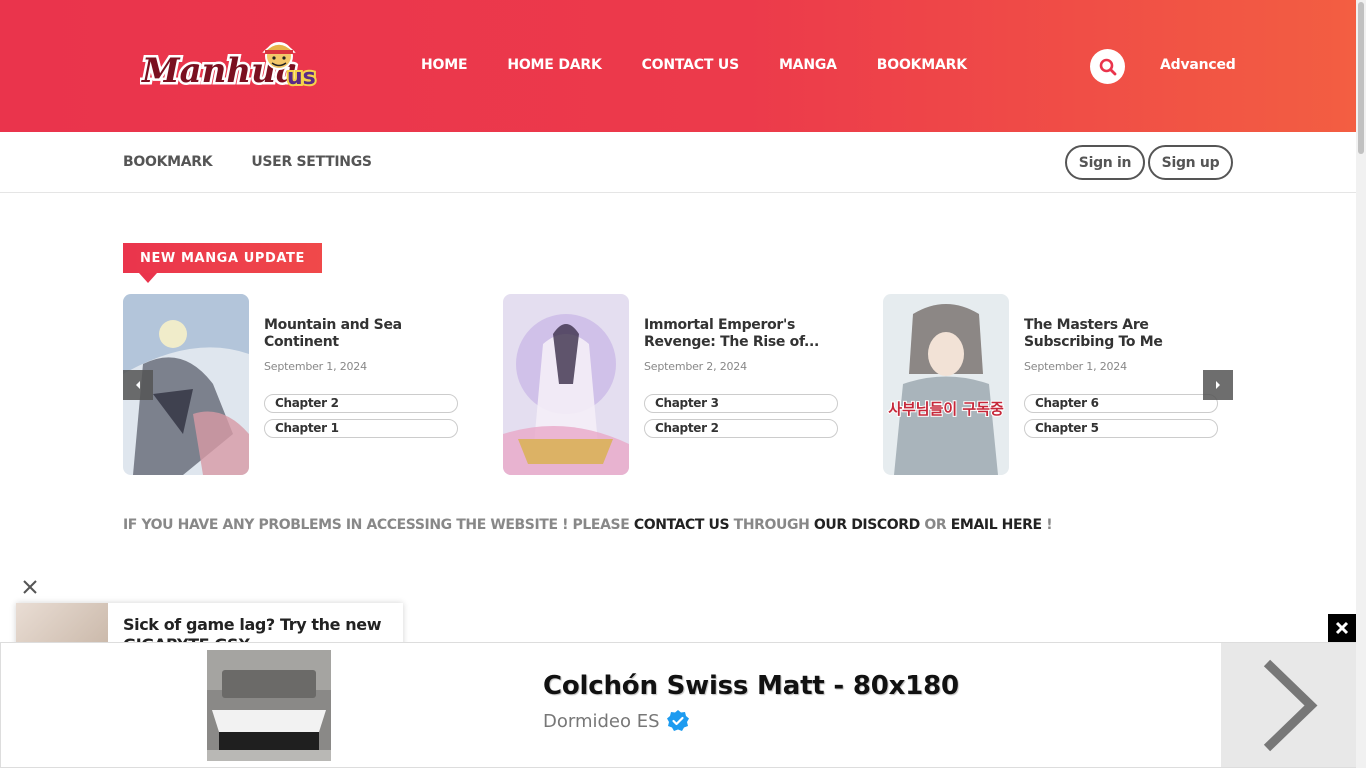 This screenshot has width=1366, height=768. I want to click on carousel-prev-button, so click(138, 385).